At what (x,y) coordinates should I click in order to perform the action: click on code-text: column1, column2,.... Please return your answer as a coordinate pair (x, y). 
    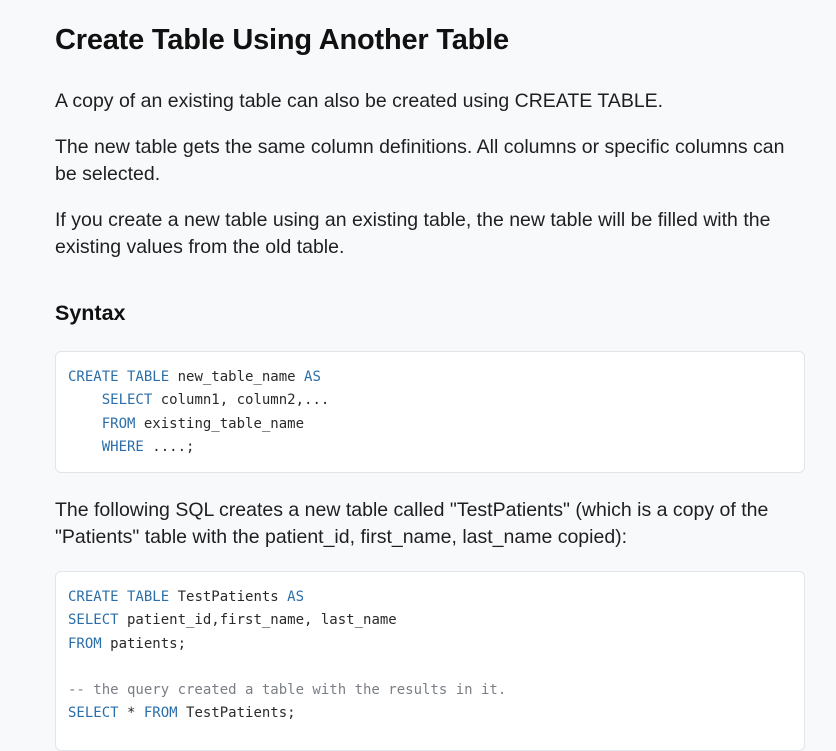
    Looking at the image, I should click on (241, 400).